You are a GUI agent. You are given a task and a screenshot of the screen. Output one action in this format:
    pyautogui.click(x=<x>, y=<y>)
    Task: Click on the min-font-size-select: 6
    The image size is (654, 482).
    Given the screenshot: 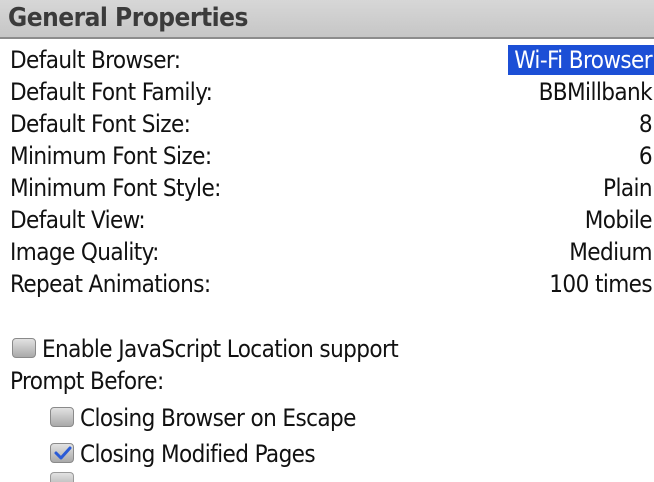 What is the action you would take?
    pyautogui.click(x=646, y=156)
    